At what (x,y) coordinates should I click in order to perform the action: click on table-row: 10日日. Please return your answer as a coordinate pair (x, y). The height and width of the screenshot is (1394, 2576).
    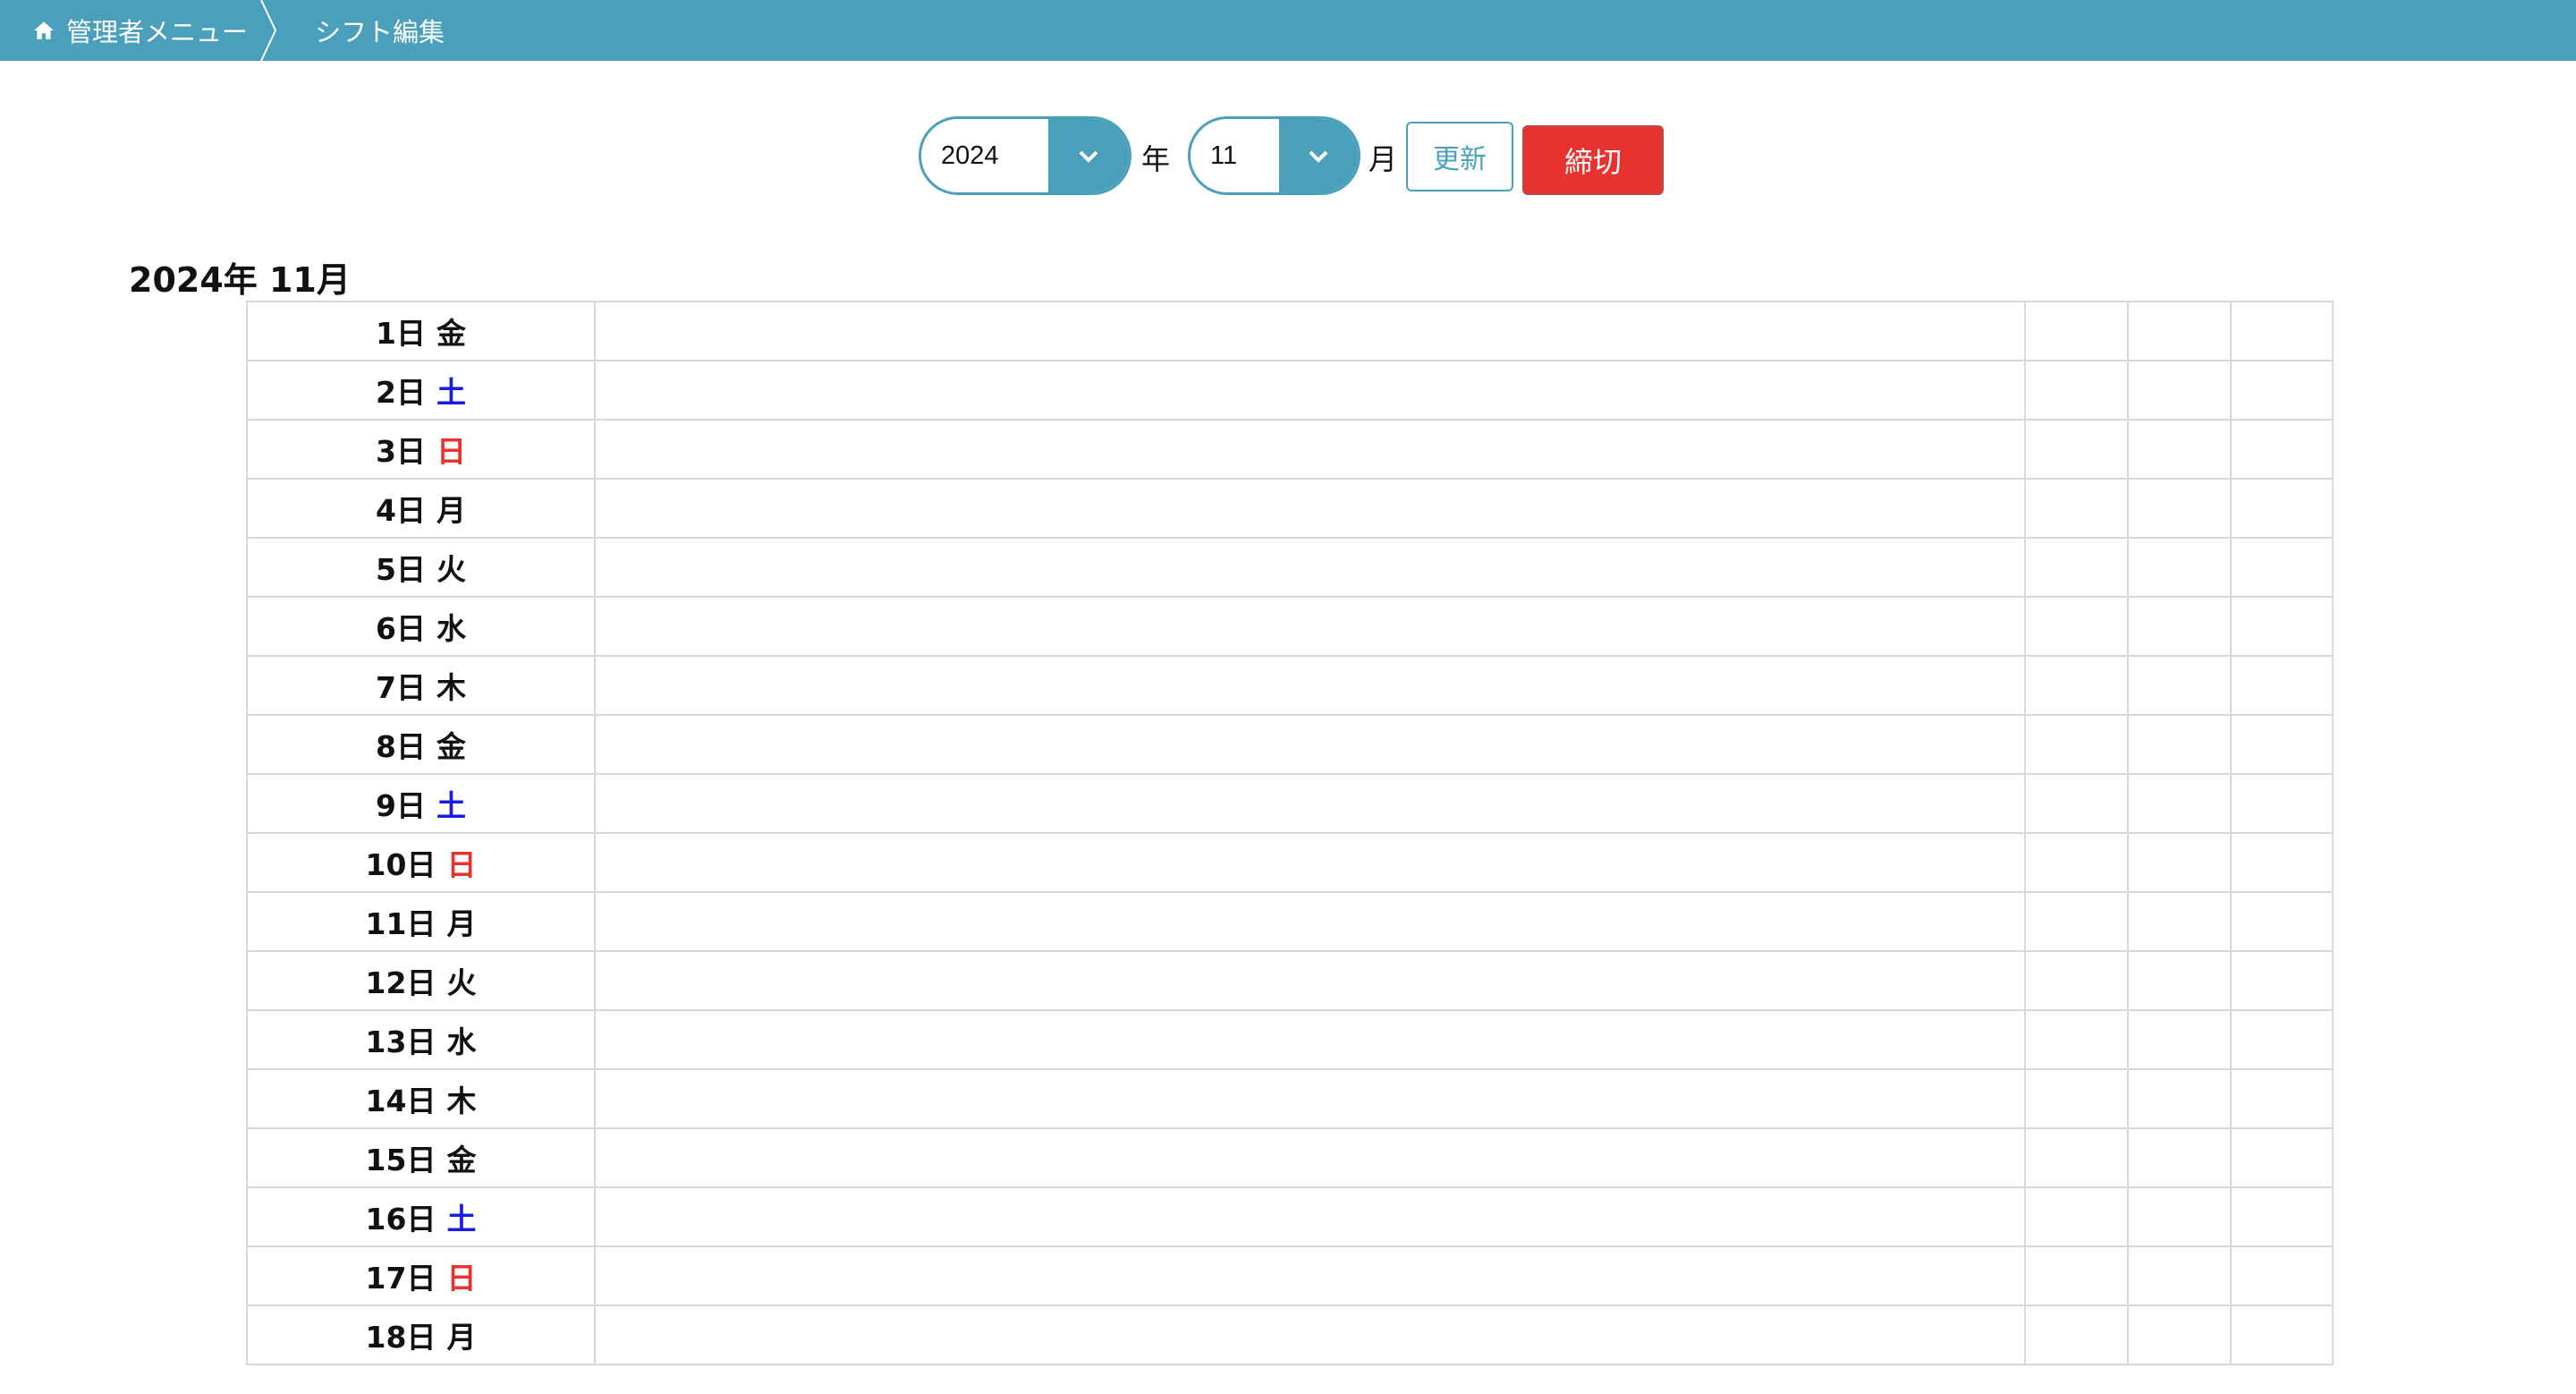
    Looking at the image, I should click on (1290, 862).